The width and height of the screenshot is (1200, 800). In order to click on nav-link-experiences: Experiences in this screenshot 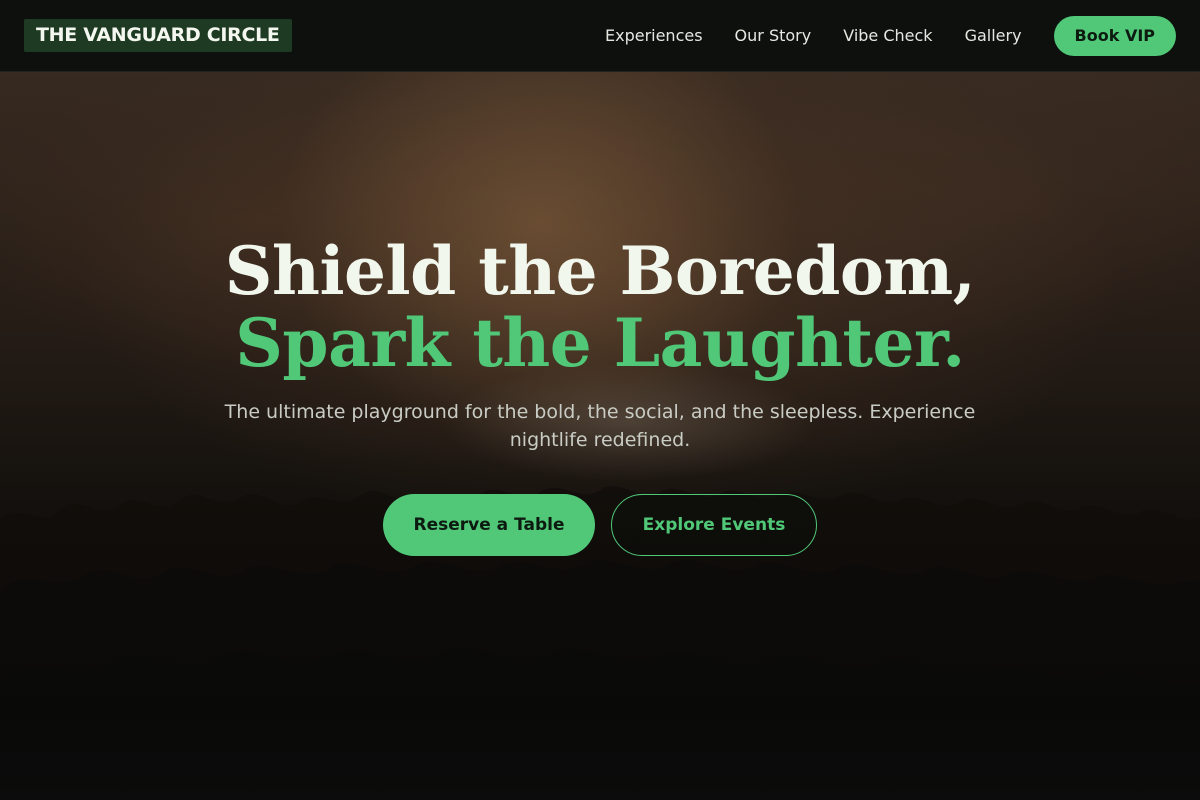, I will do `click(654, 35)`.